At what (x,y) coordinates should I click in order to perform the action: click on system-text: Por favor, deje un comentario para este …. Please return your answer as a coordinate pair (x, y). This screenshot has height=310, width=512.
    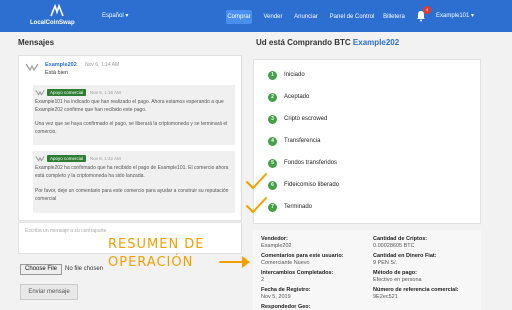
    Looking at the image, I should click on (132, 195).